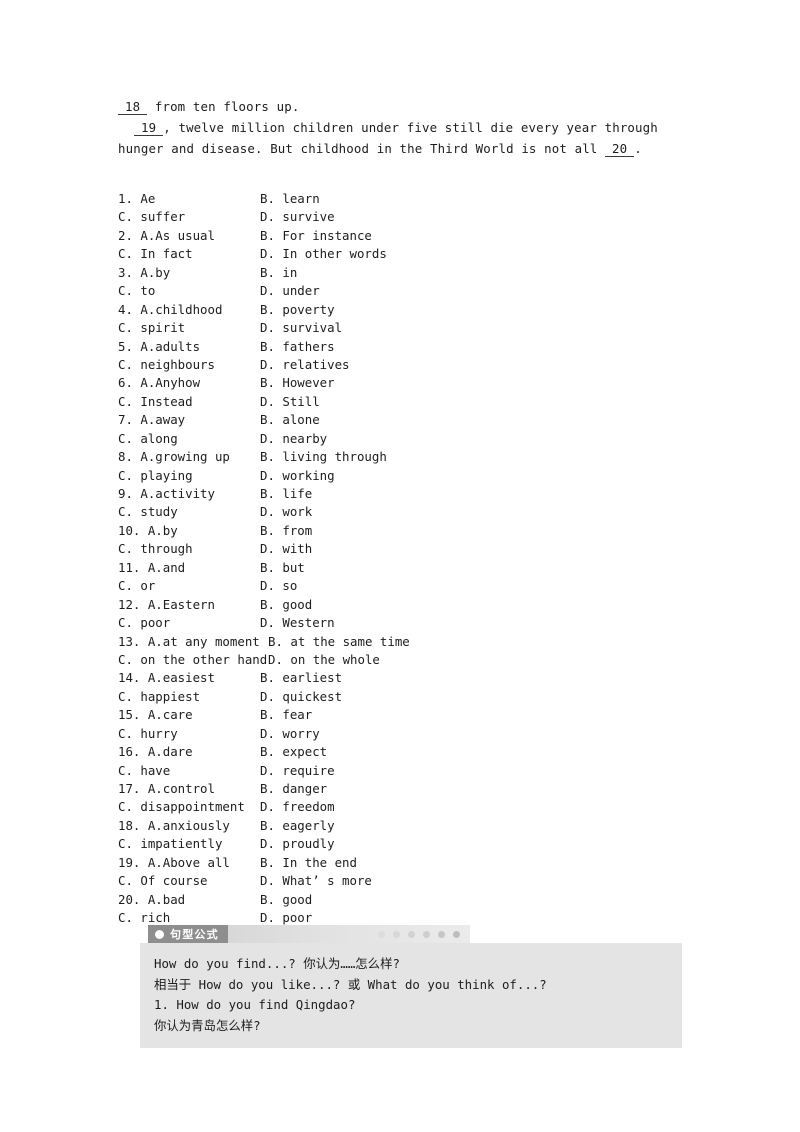 The width and height of the screenshot is (800, 1132). I want to click on option-row: 12. A.Eastern B. good, so click(398, 605).